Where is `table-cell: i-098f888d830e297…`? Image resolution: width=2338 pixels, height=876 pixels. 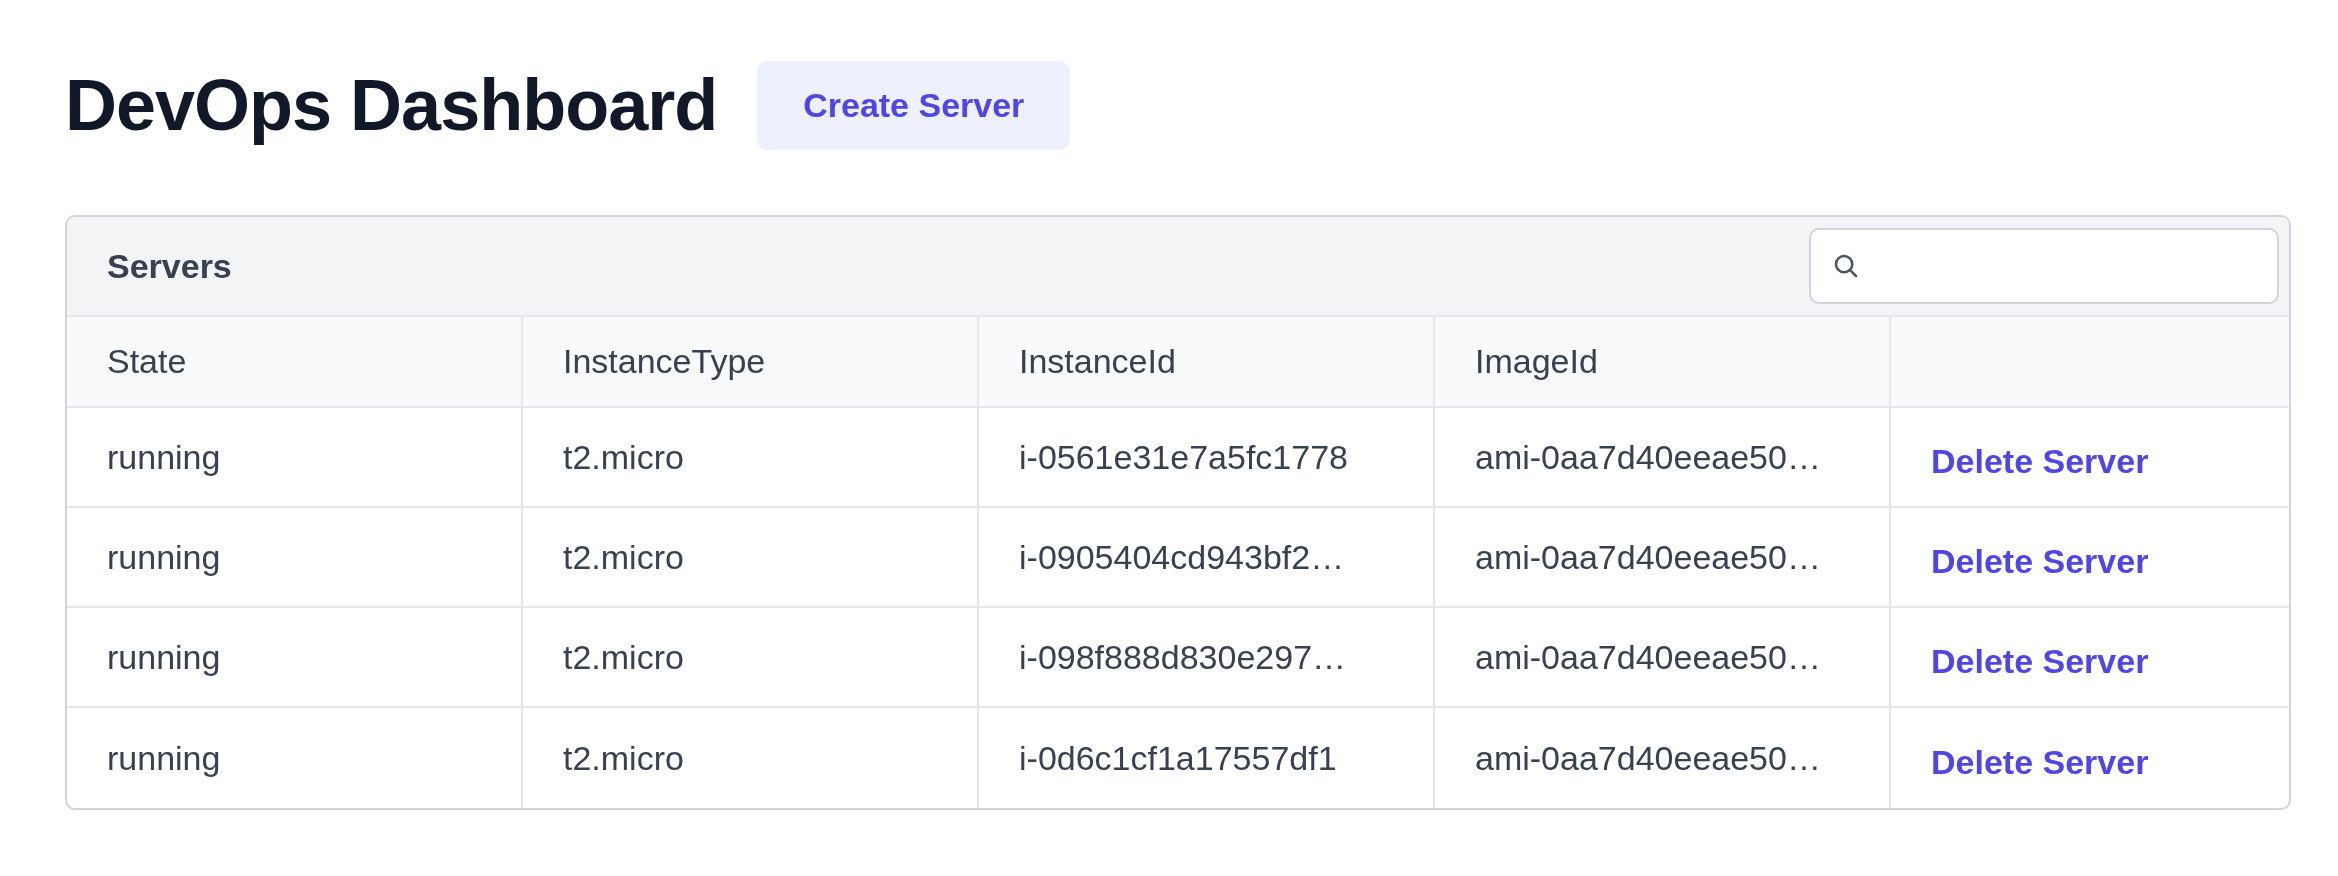 table-cell: i-098f888d830e297… is located at coordinates (1183, 657).